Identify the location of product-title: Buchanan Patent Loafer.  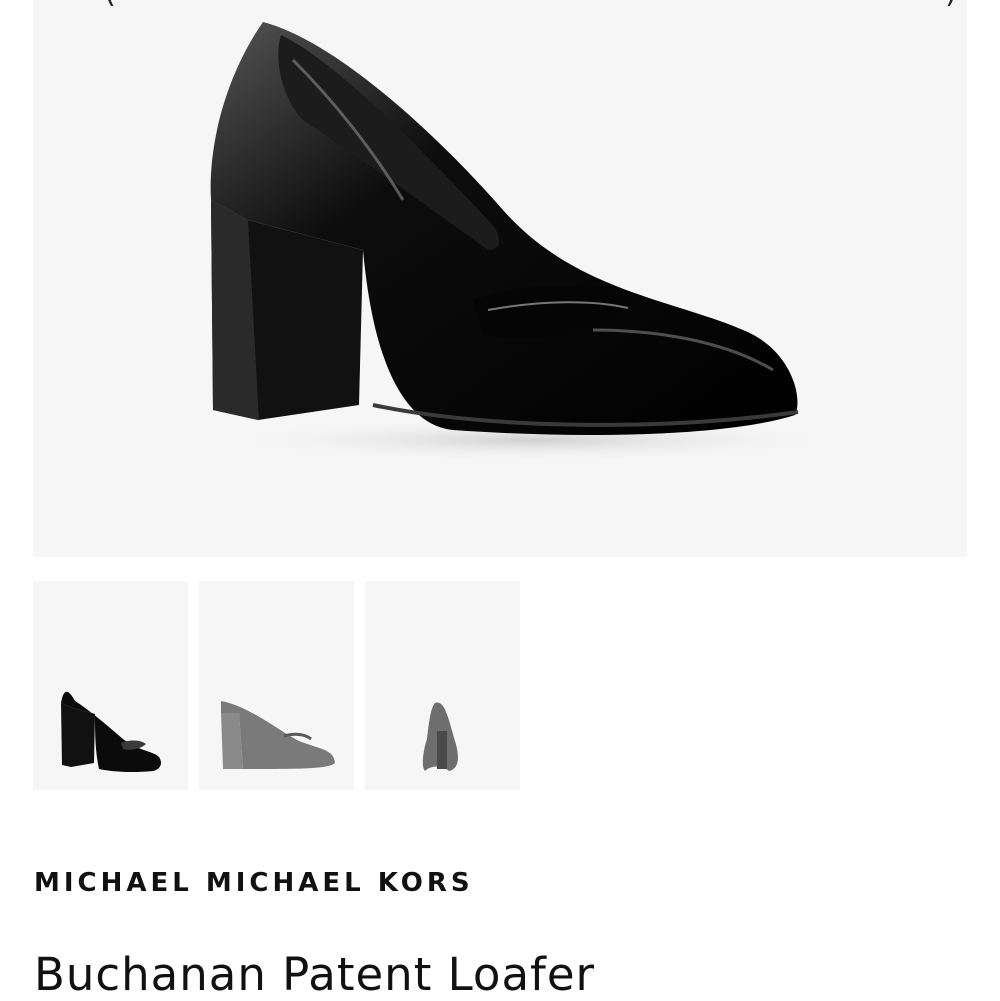
(315, 974).